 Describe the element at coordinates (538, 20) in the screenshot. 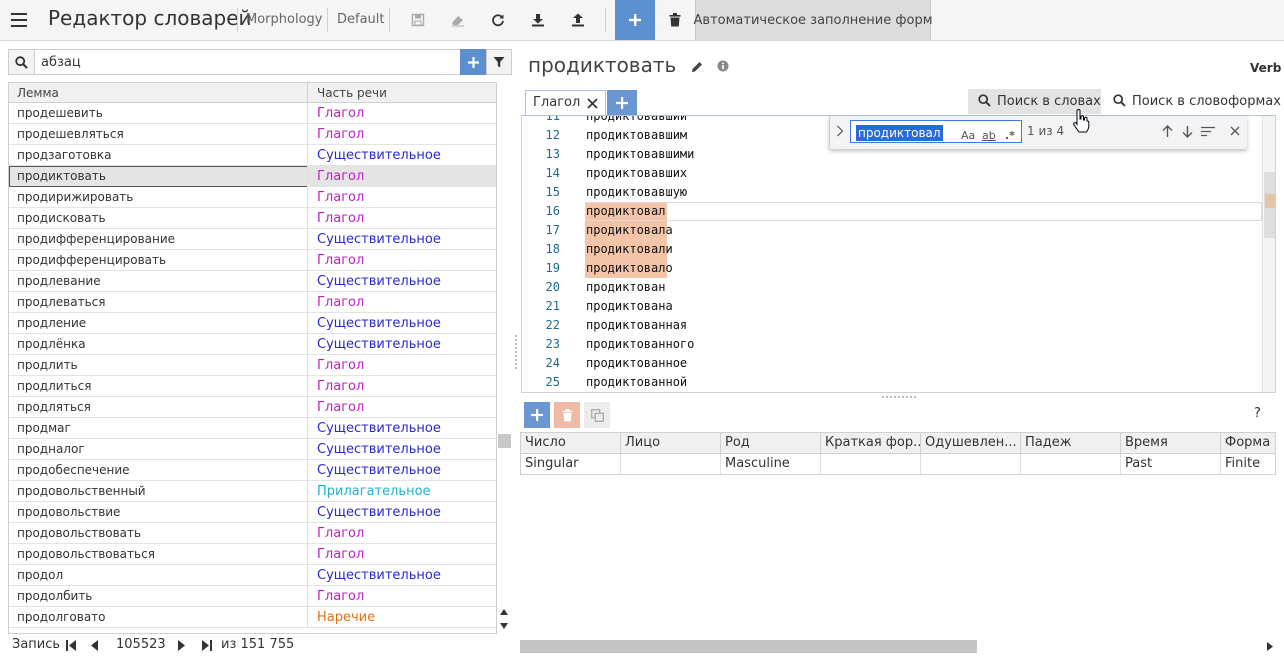

I see `download-button` at that location.